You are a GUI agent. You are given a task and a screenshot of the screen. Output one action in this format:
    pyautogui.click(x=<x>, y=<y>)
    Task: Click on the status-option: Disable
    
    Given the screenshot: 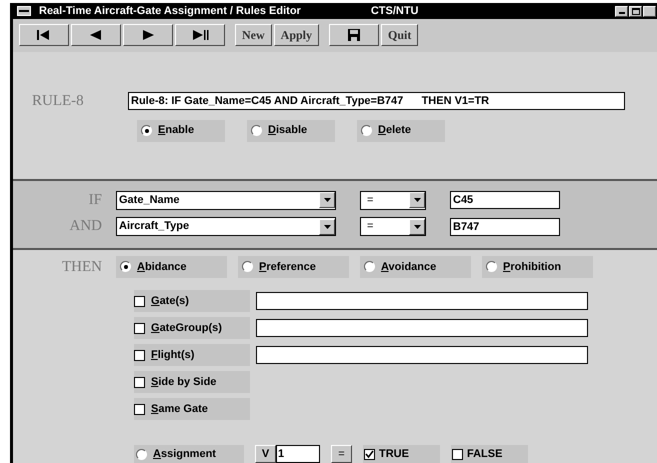 What is the action you would take?
    pyautogui.click(x=291, y=131)
    